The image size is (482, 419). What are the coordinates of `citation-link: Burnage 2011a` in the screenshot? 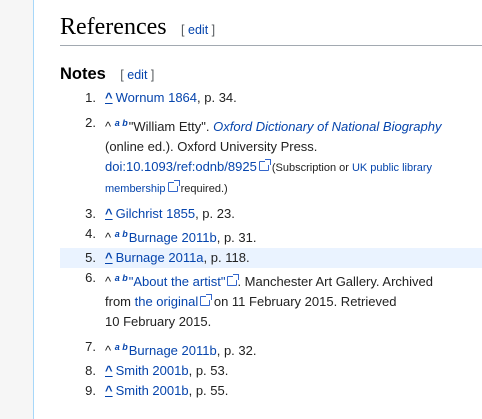 It's located at (160, 257).